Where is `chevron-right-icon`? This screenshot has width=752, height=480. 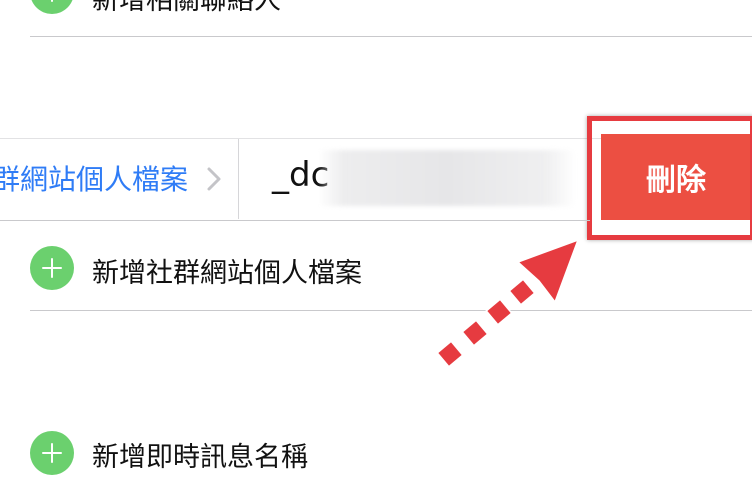 chevron-right-icon is located at coordinates (214, 179).